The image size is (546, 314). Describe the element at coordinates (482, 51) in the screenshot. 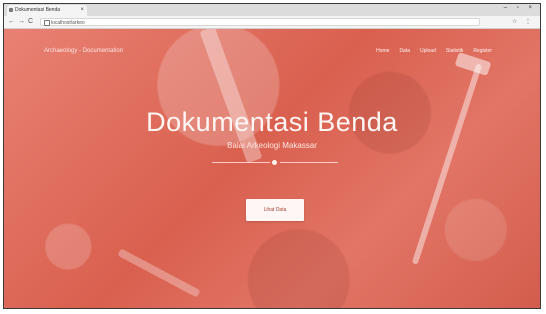

I see `nav-link-register: Register` at that location.